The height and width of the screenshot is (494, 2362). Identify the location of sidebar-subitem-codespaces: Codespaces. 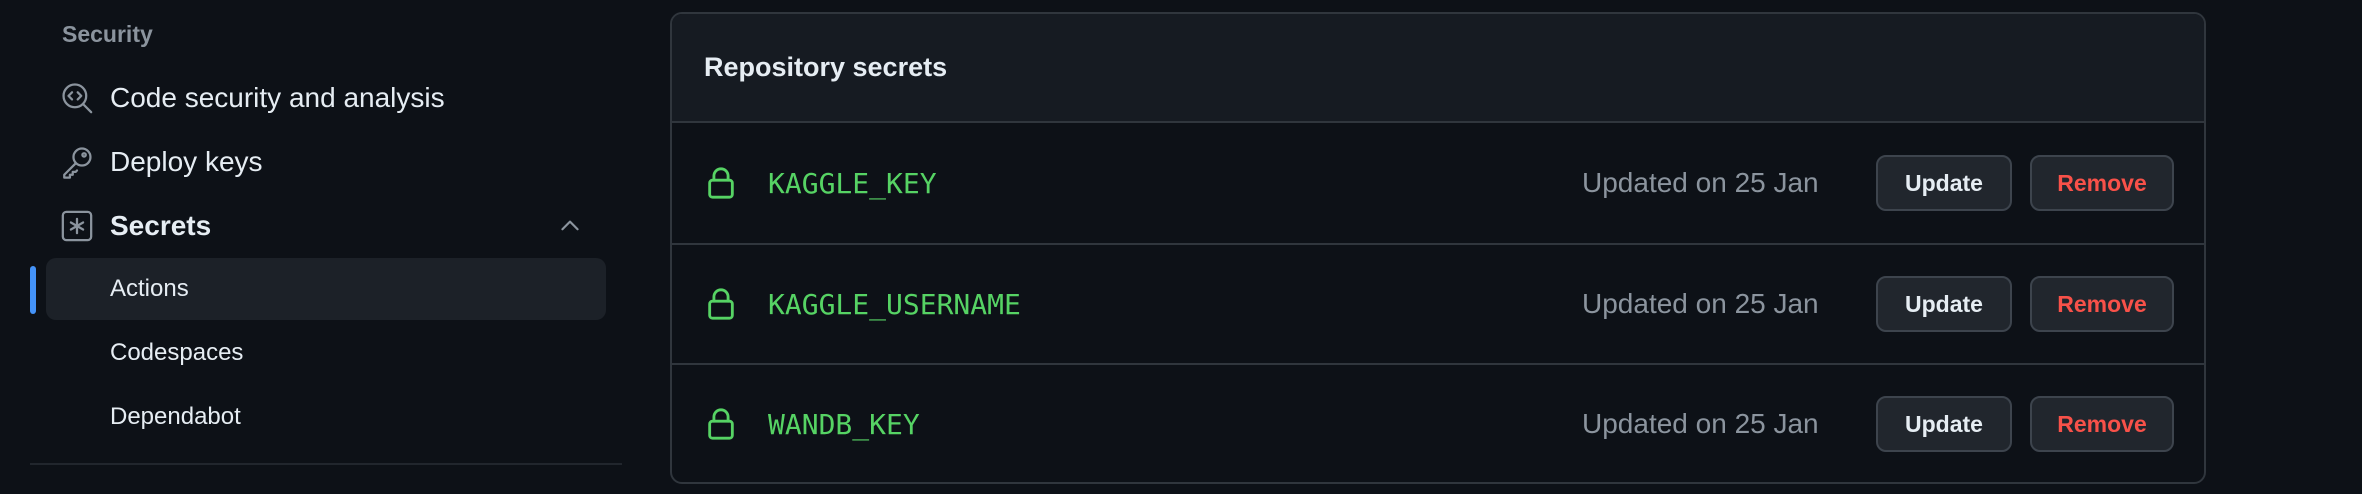
(326, 353).